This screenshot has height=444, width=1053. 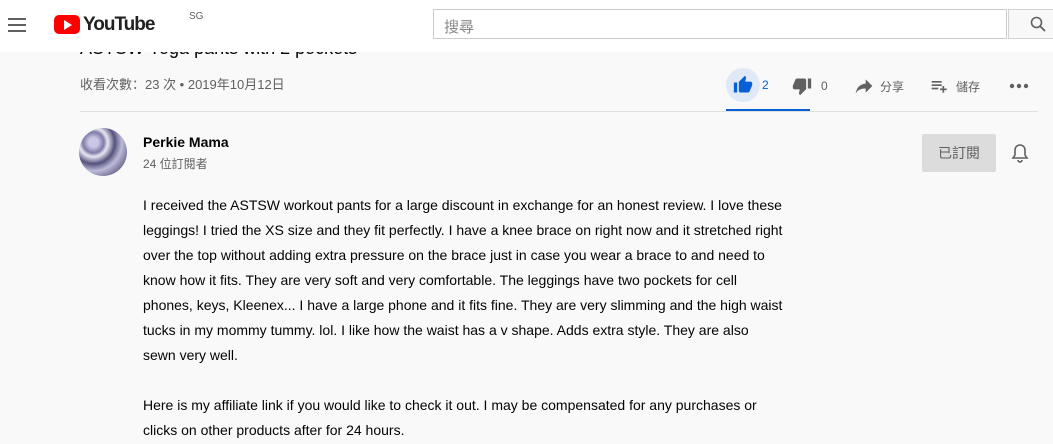 What do you see at coordinates (67, 24) in the screenshot?
I see `play-logo-icon` at bounding box center [67, 24].